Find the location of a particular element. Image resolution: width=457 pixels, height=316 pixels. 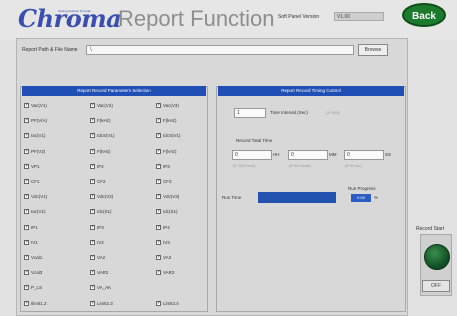

parameter-checkbox: ✓ PF(V2) is located at coordinates (35, 151).